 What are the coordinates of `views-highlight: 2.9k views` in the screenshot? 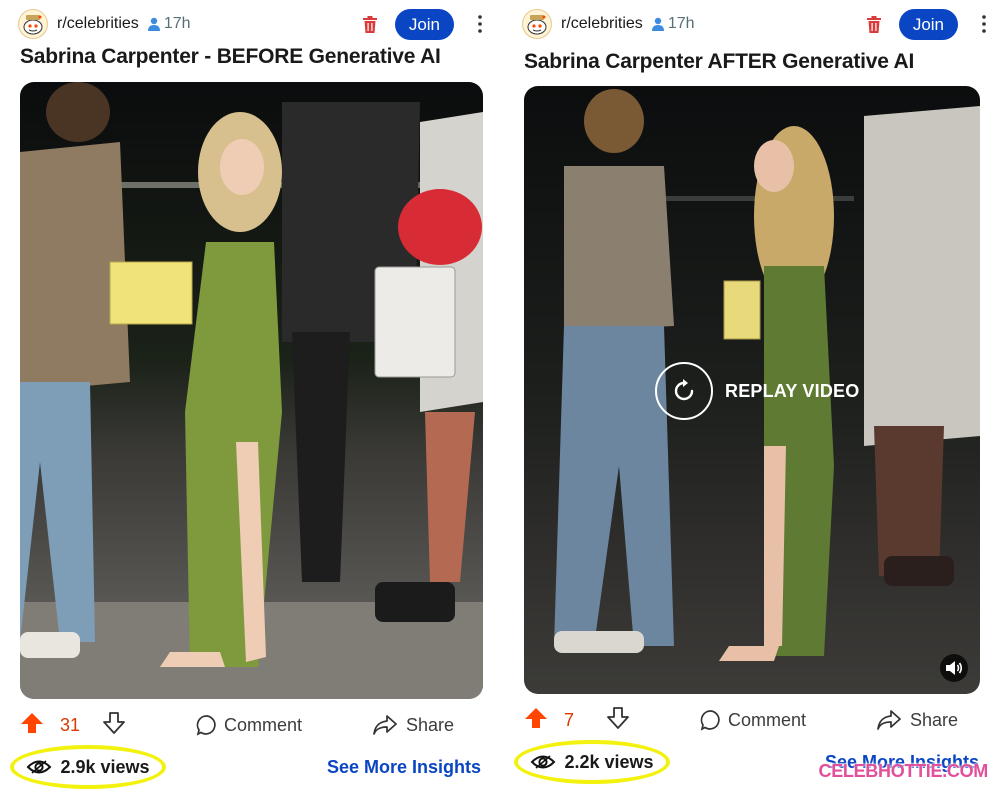 It's located at (88, 767).